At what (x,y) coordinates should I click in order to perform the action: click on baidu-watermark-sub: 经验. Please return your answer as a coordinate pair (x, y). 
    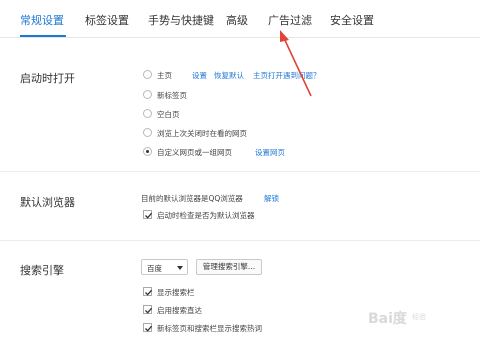
    Looking at the image, I should click on (419, 317).